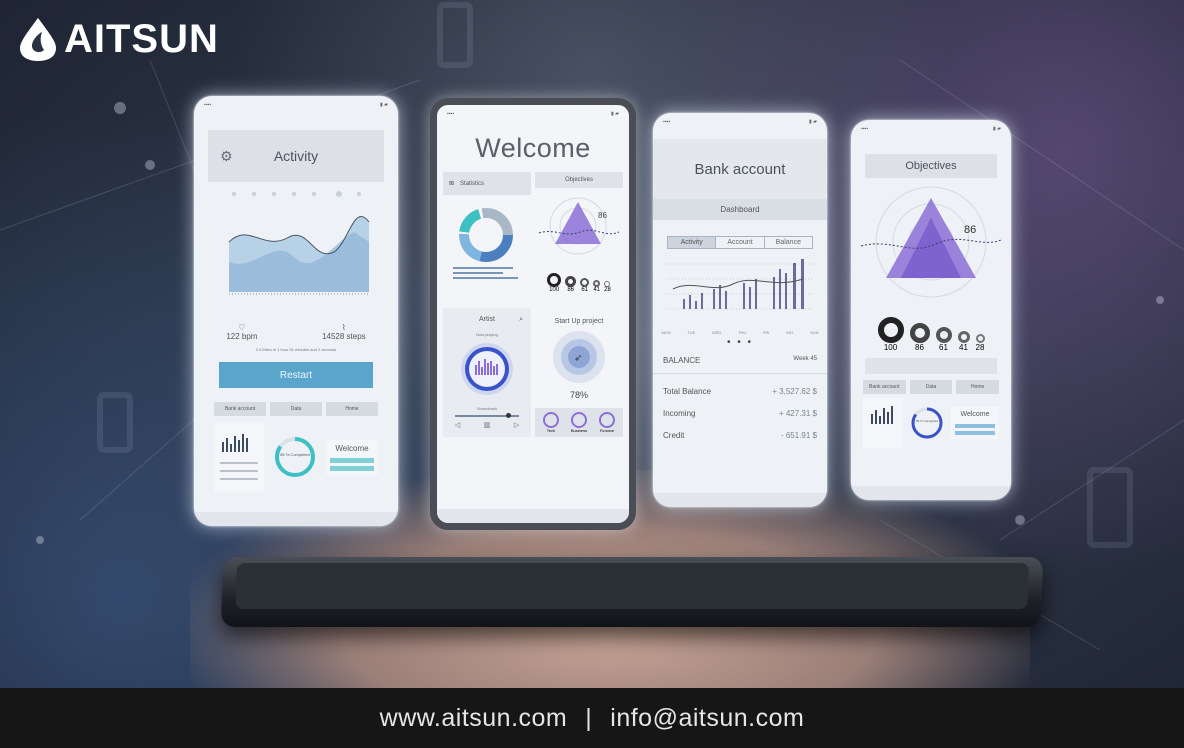 This screenshot has height=748, width=1184. Describe the element at coordinates (487, 369) in the screenshot. I see `music-visualizer` at that location.